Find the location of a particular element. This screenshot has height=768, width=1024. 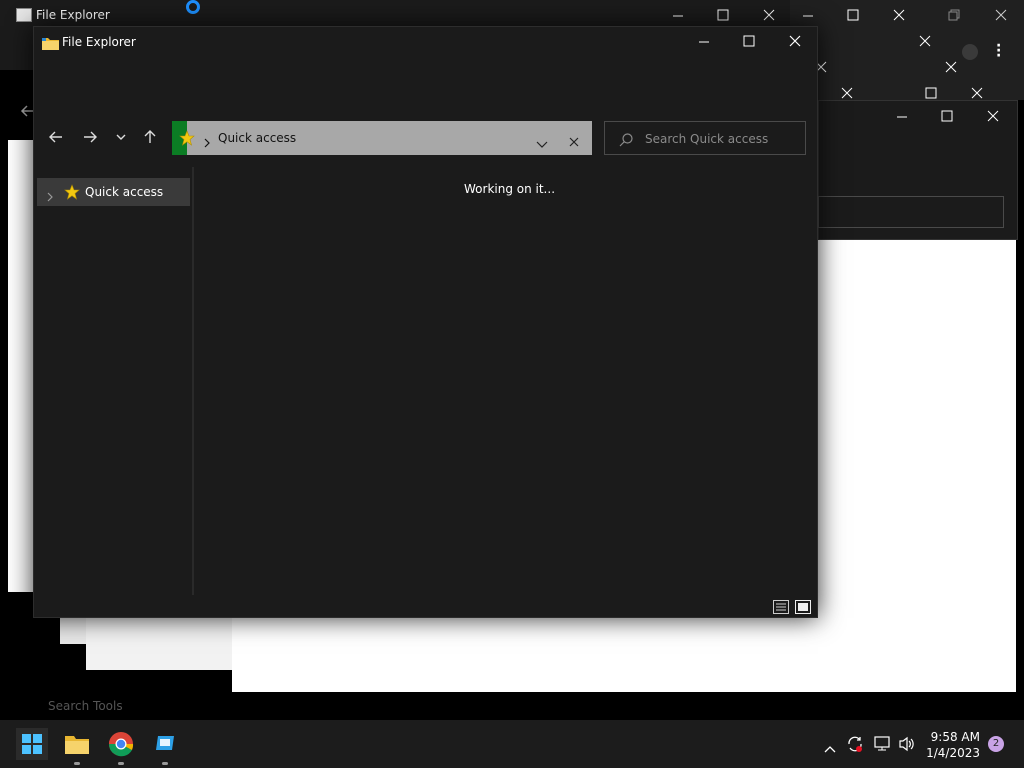

large-icons-view-icon is located at coordinates (803, 608).